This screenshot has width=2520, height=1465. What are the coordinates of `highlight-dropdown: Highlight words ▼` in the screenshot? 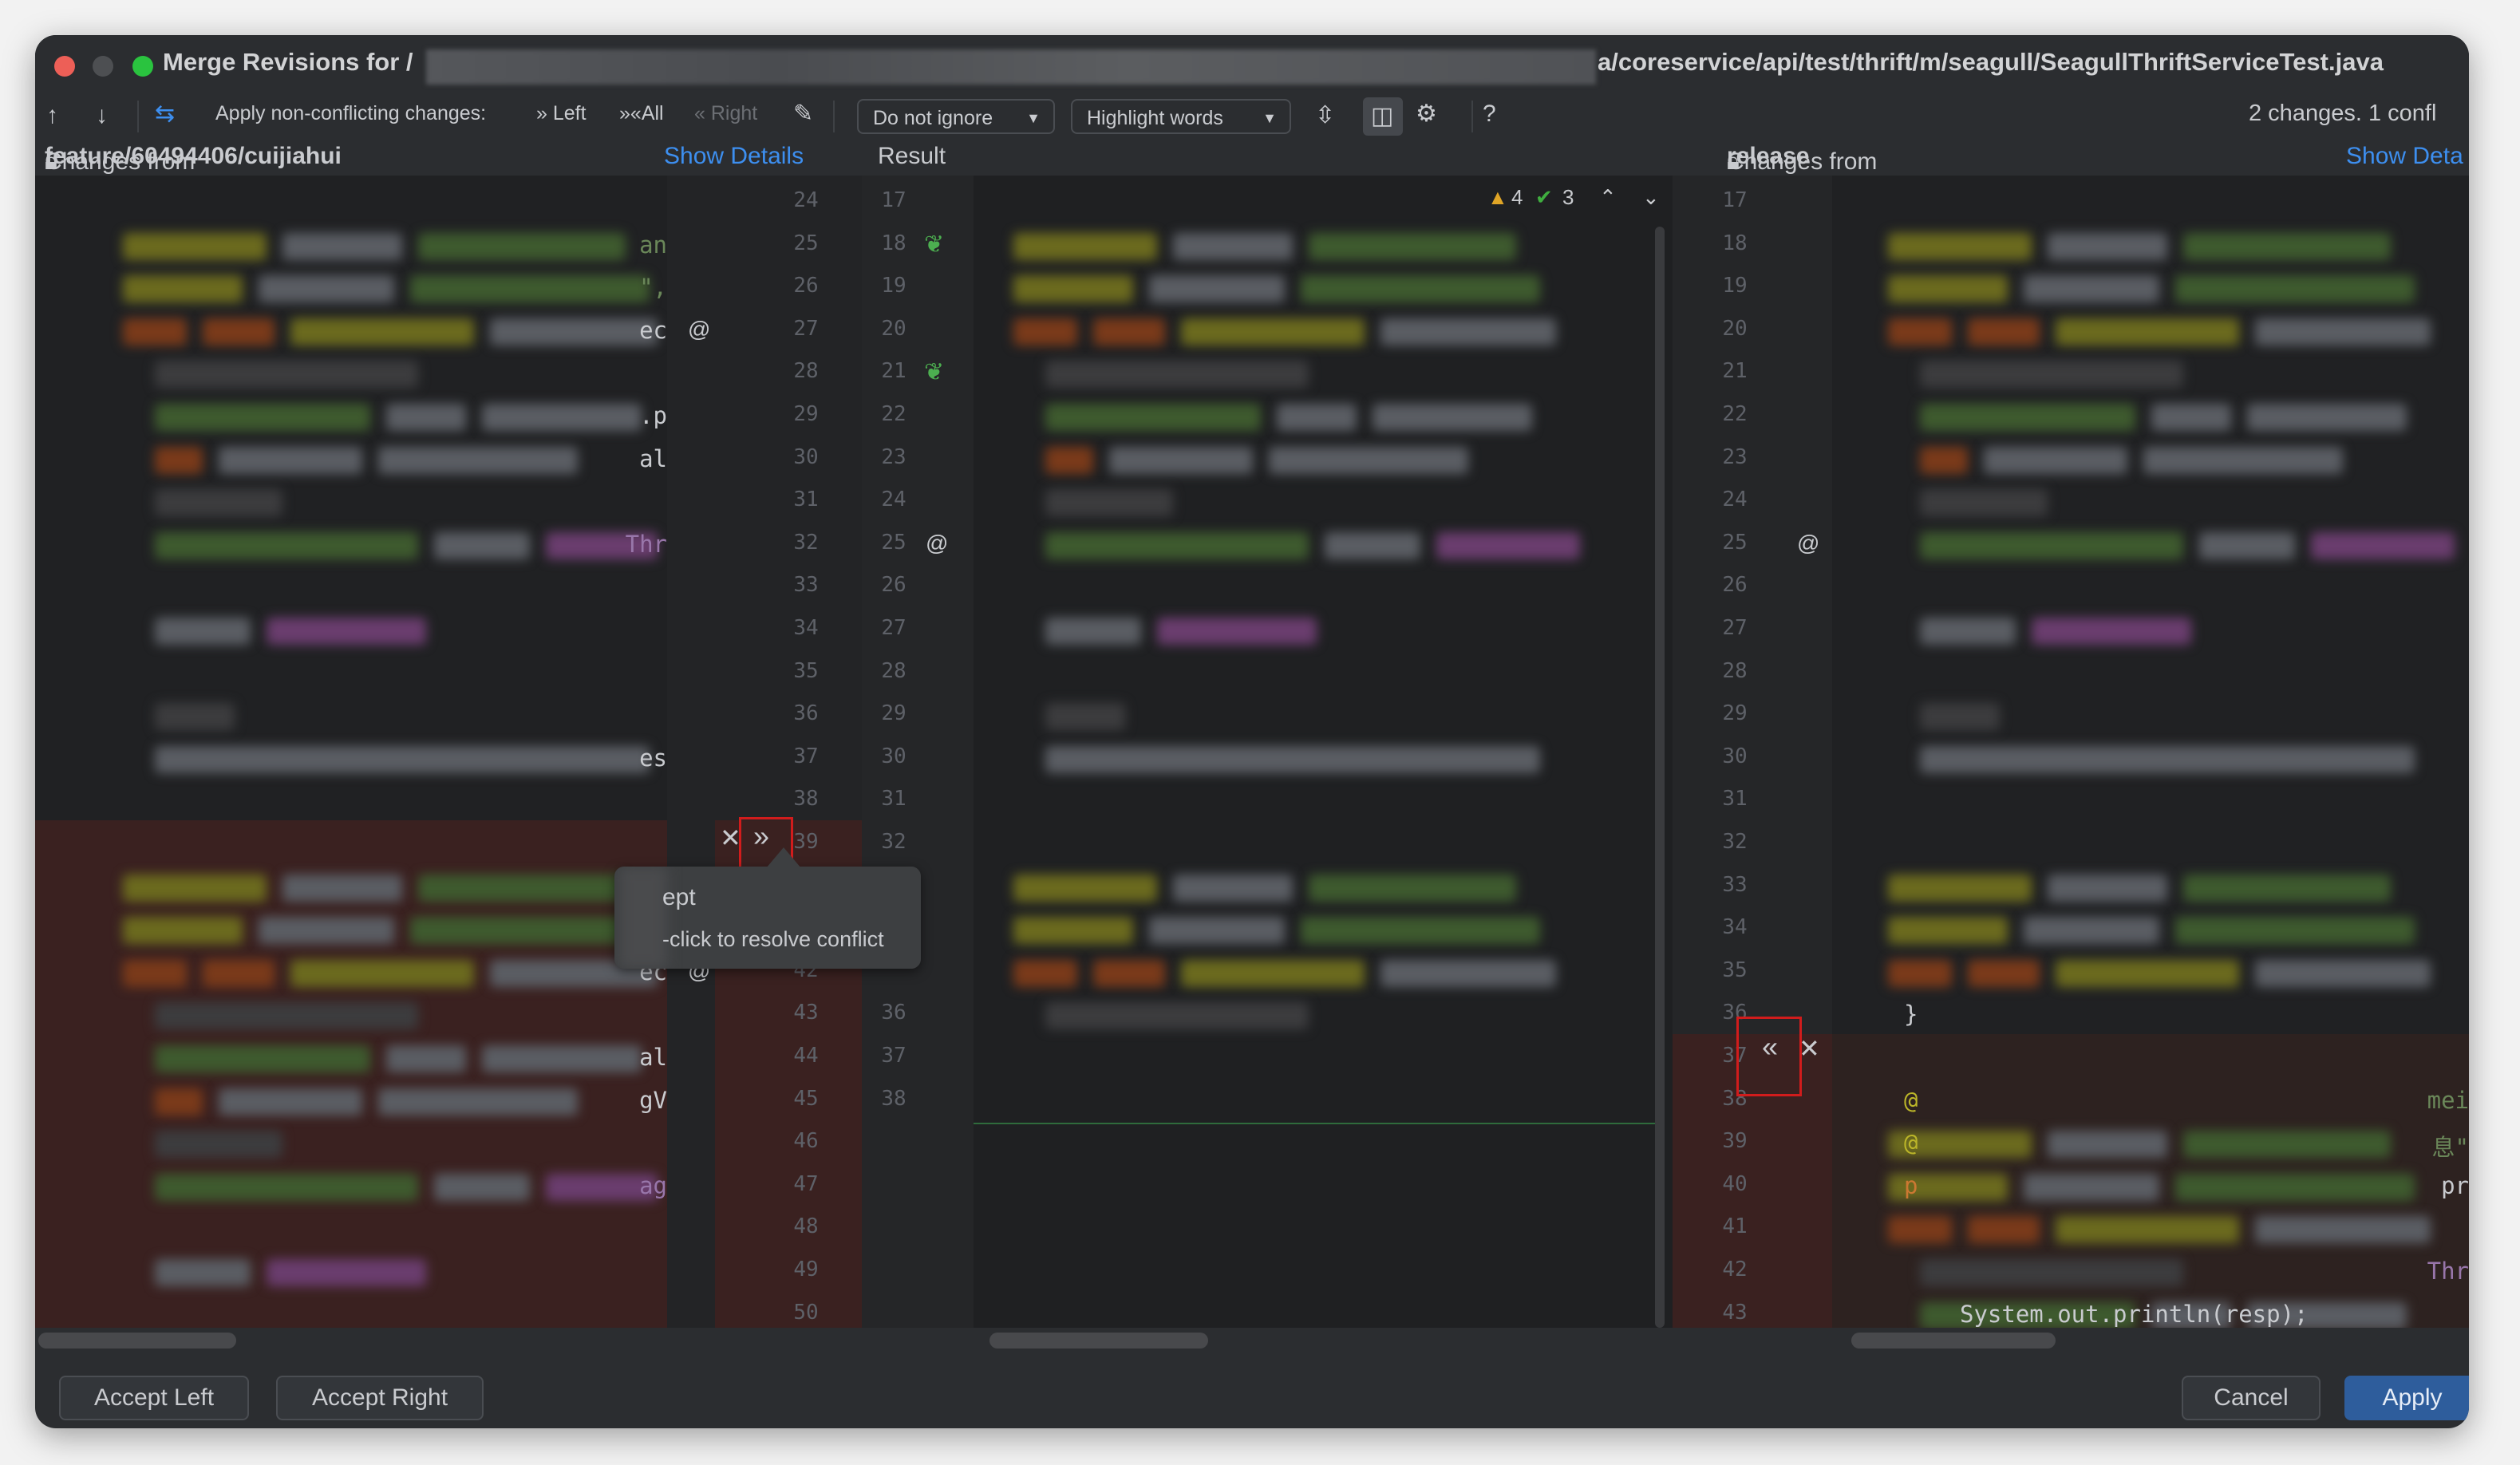 It's located at (1181, 116).